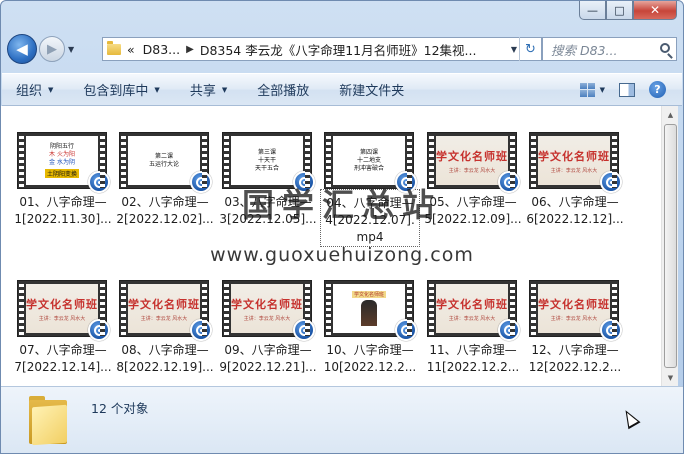 This screenshot has height=454, width=684. I want to click on item-count: 12 个对象, so click(120, 408).